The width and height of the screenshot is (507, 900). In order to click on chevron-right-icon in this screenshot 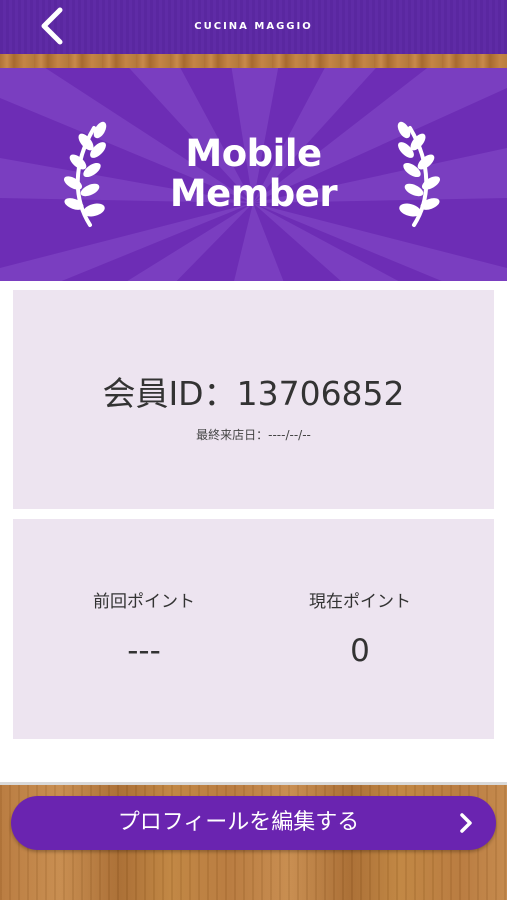, I will do `click(466, 823)`.